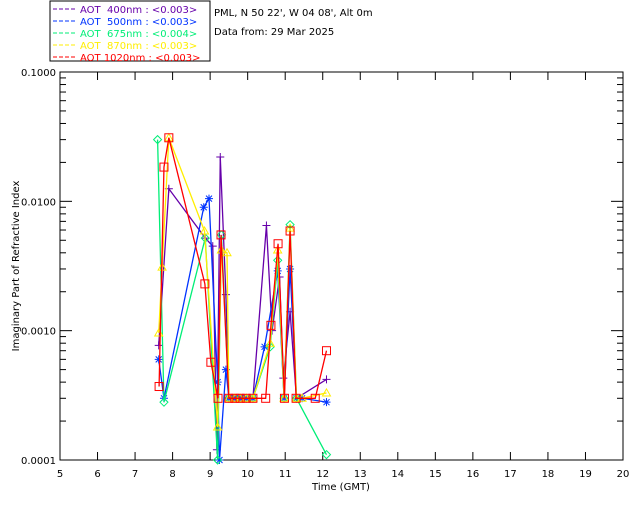 This screenshot has height=512, width=640. I want to click on y-tick-label: 0.1000, so click(38, 73).